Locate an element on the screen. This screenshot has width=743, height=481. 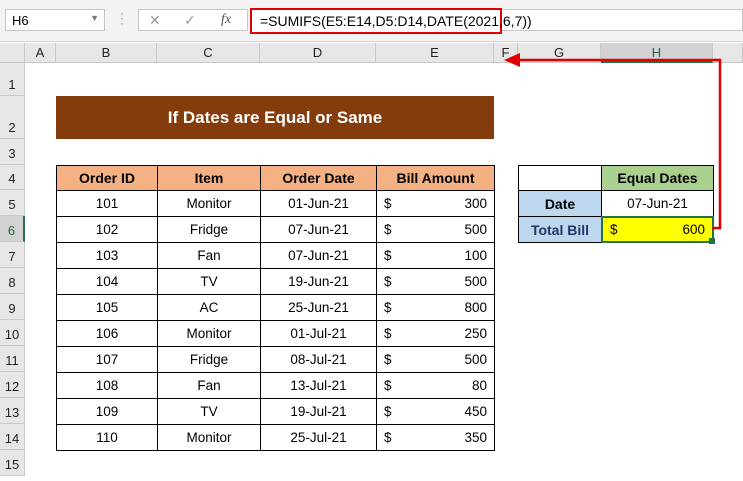
formula-buttons: ✕ ✓ fx is located at coordinates (193, 20).